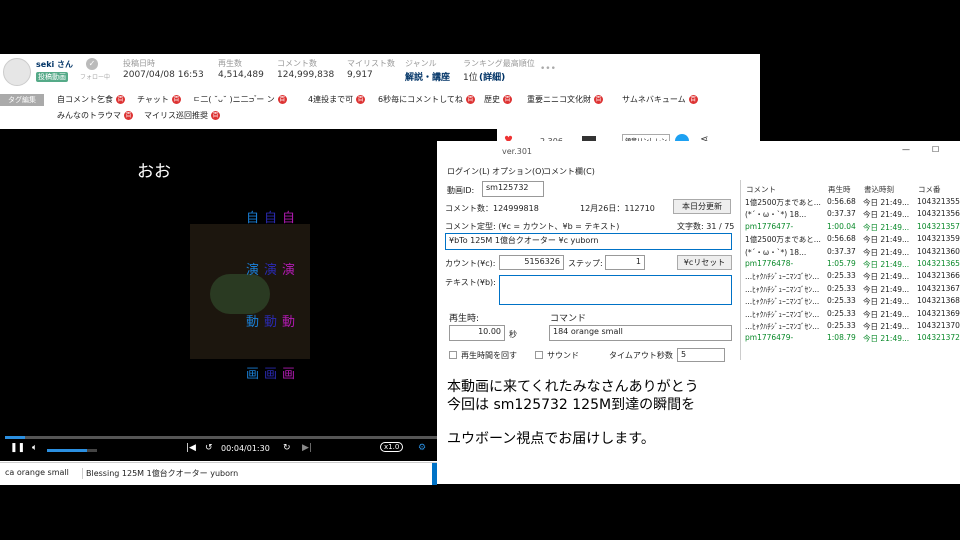 This screenshot has height=540, width=960. I want to click on tag-label: ㄷ二( ˘ᴗ˘ )ニ二ᴝ ゚ー ン, so click(234, 99).